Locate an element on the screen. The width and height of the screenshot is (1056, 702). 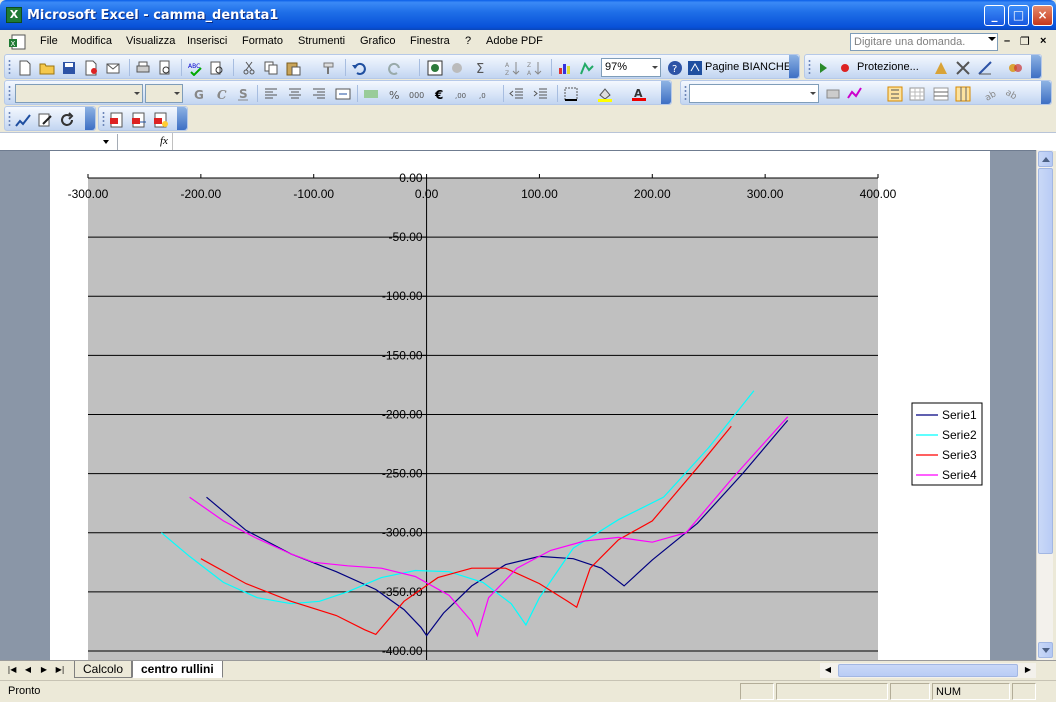
spelling-icon: ABC is located at coordinates (195, 68).